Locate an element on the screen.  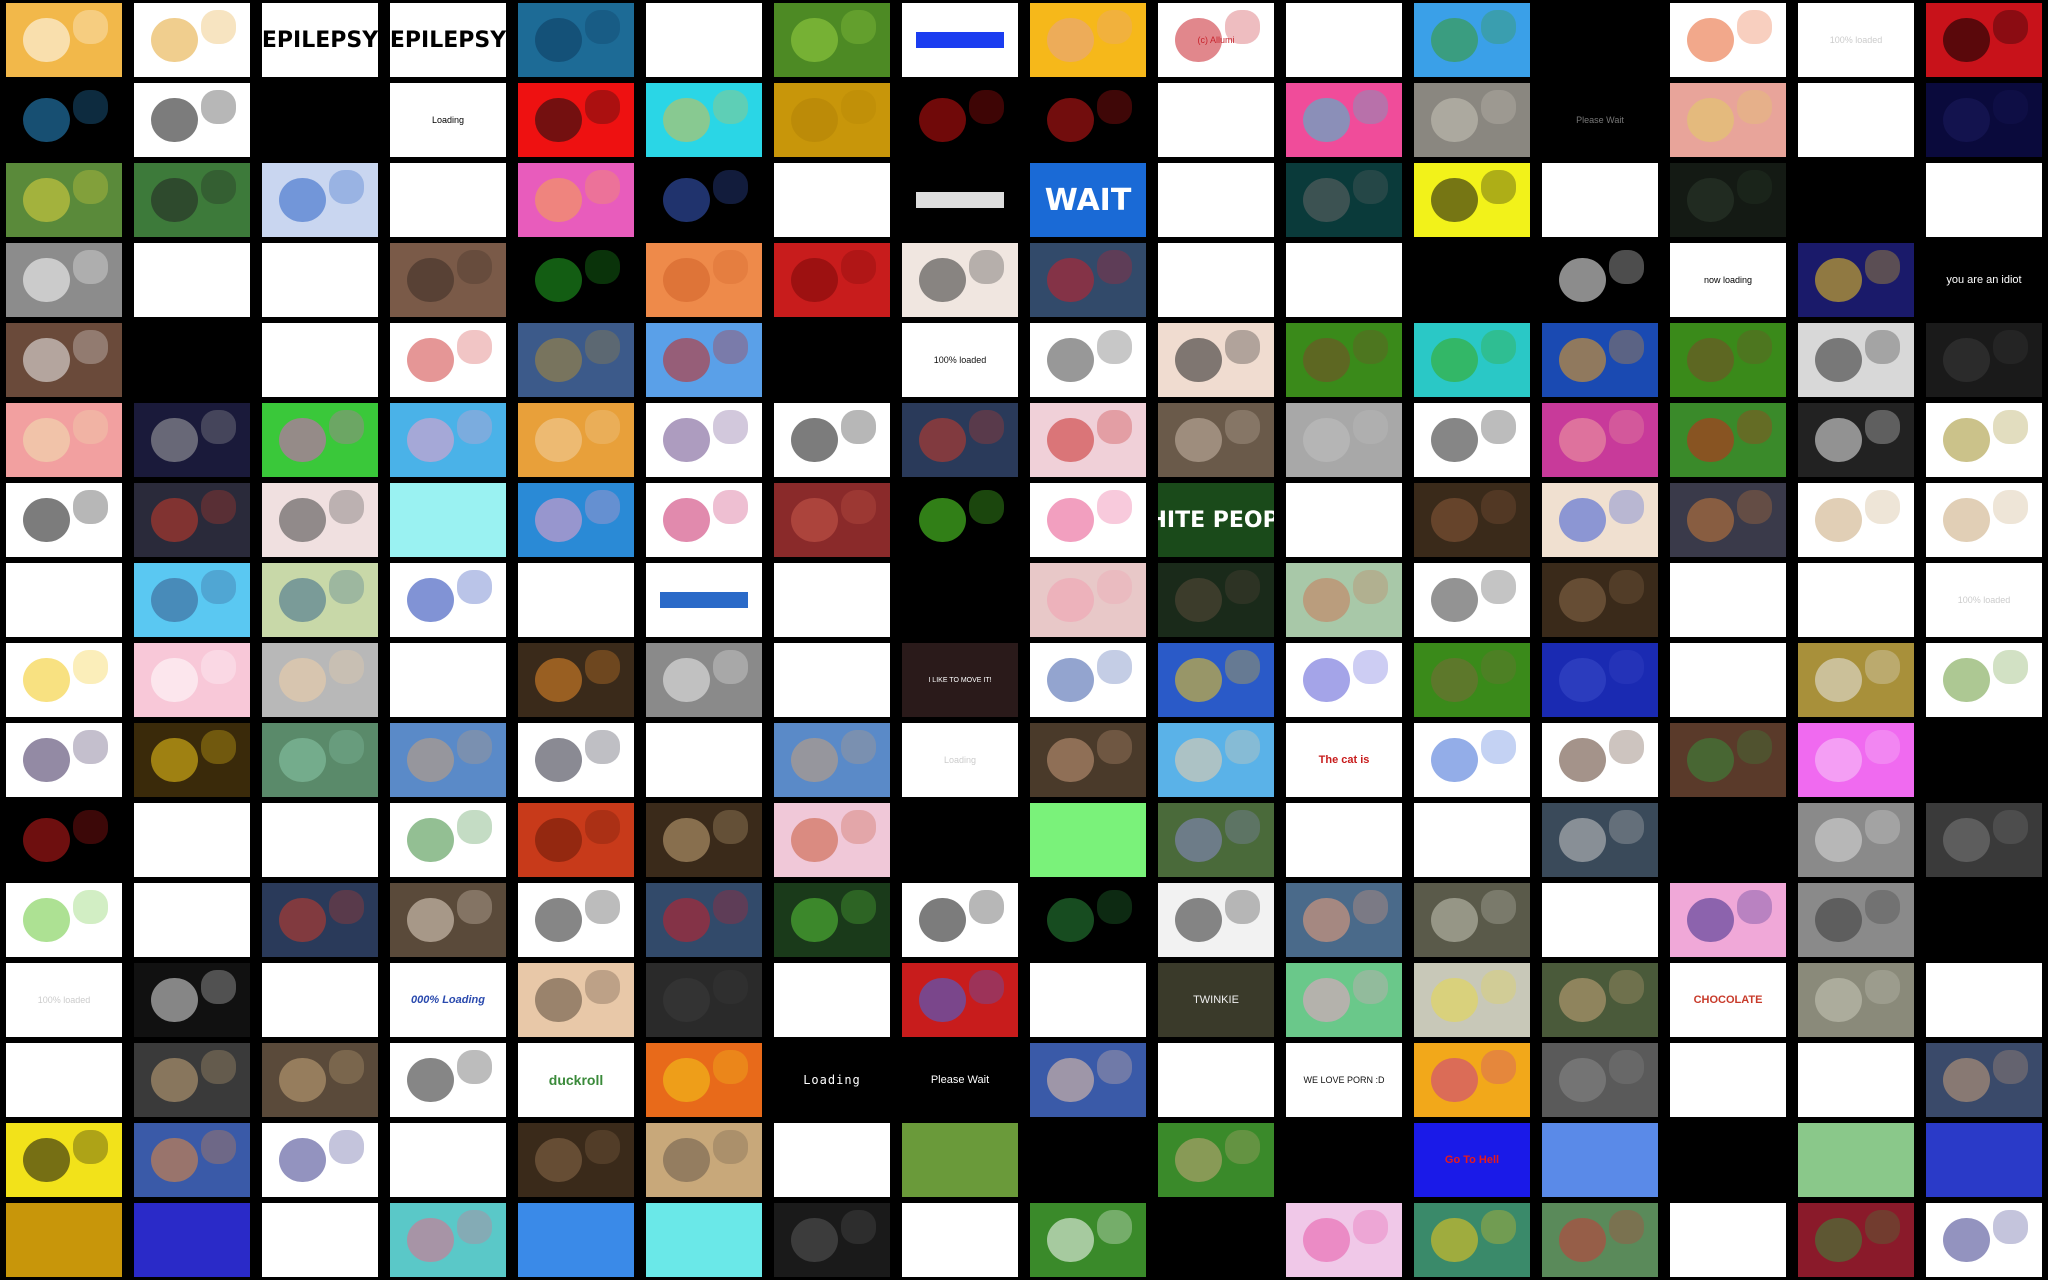
thumbnail-image: 100% loaded is located at coordinates (960, 360).